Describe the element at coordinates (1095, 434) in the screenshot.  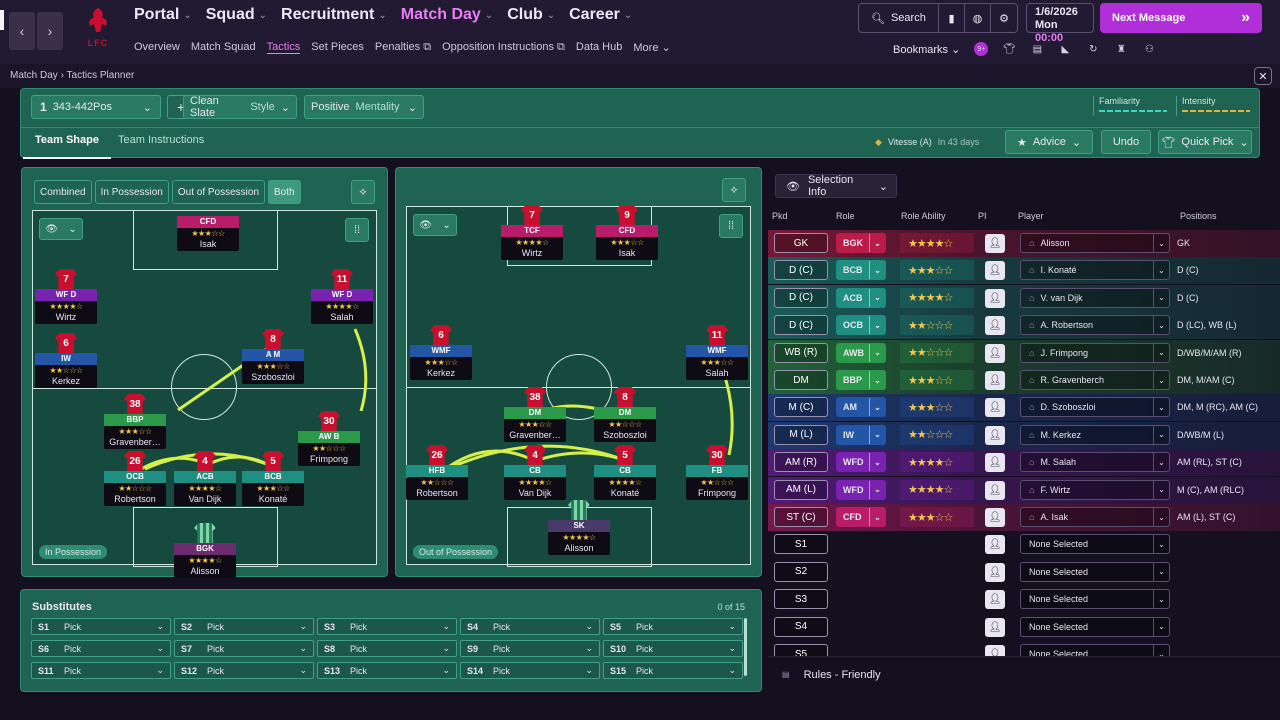
I see `player-dropdown: ⌂ M. Kerkez ⌄` at that location.